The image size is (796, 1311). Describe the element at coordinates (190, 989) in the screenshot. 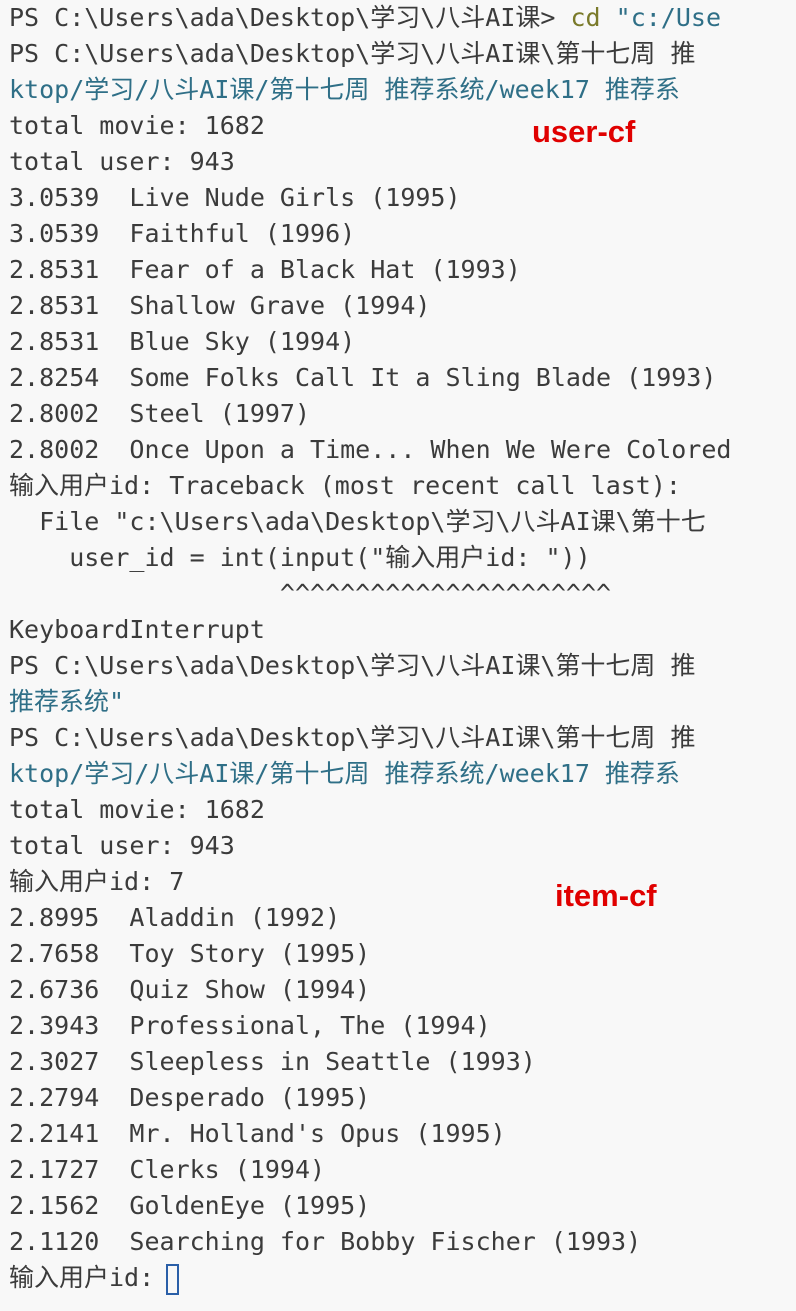

I see `output-text: 2.6736 Quiz Show (1994)` at that location.